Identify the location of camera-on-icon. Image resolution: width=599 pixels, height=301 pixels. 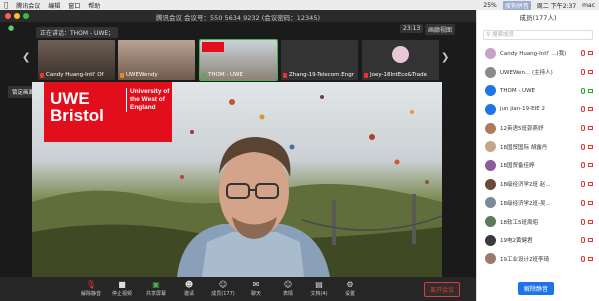
(590, 90).